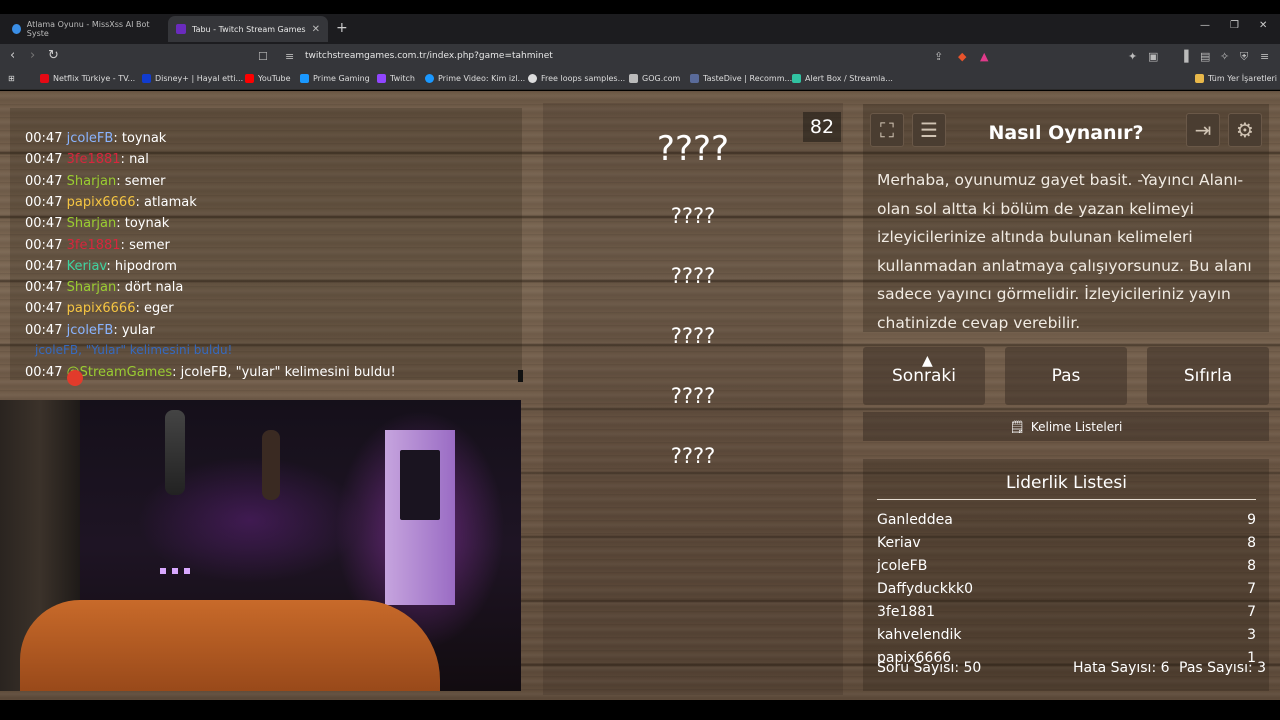 The image size is (1280, 720). I want to click on bookmark-twitch: Twitch, so click(396, 78).